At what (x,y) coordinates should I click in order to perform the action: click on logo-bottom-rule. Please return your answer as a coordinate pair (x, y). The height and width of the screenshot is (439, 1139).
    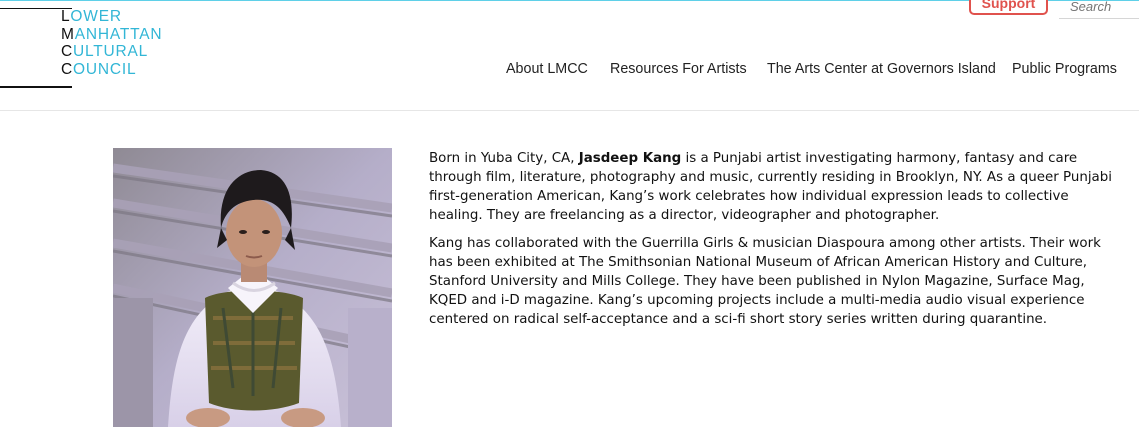
    Looking at the image, I should click on (36, 87).